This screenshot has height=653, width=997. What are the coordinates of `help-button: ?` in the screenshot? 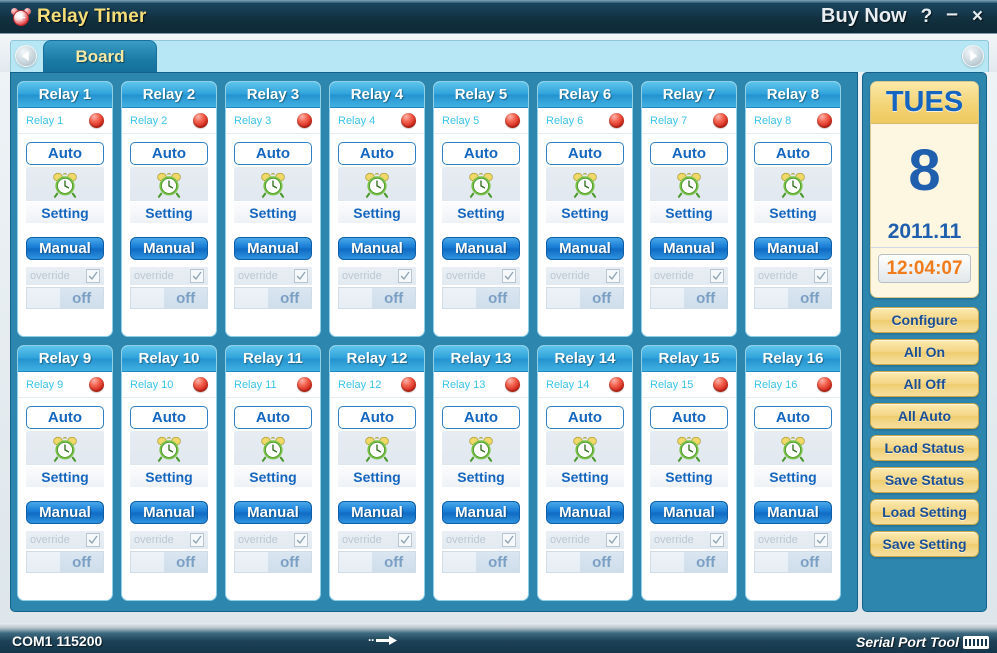 It's located at (927, 16).